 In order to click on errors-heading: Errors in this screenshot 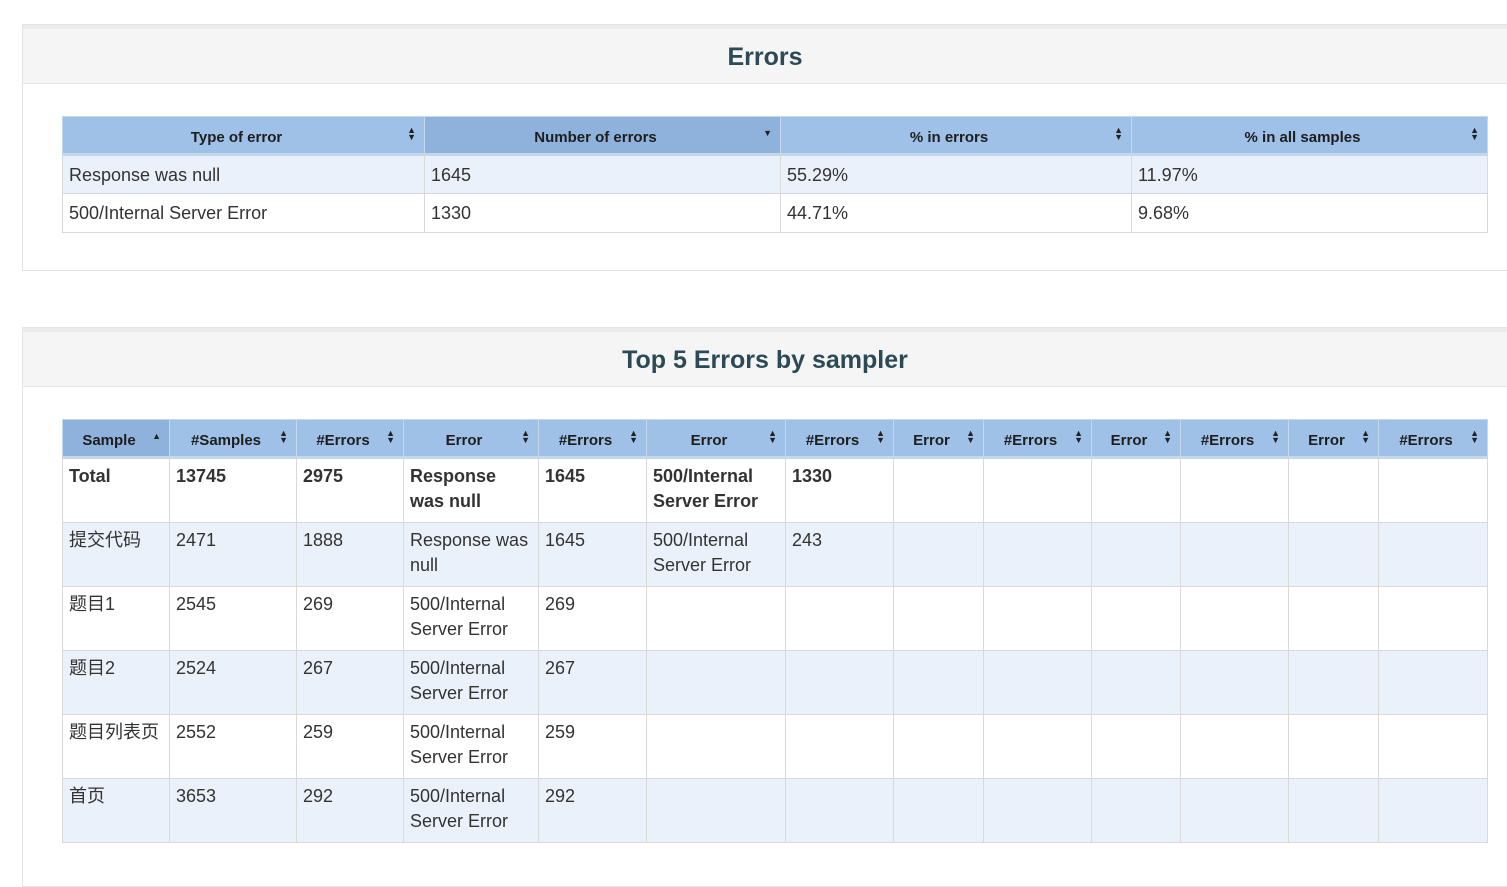, I will do `click(765, 54)`.